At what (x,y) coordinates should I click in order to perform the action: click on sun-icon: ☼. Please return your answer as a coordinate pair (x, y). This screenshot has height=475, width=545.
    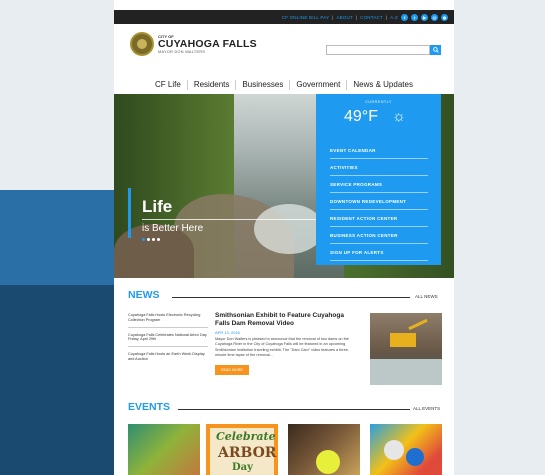
    Looking at the image, I should click on (399, 116).